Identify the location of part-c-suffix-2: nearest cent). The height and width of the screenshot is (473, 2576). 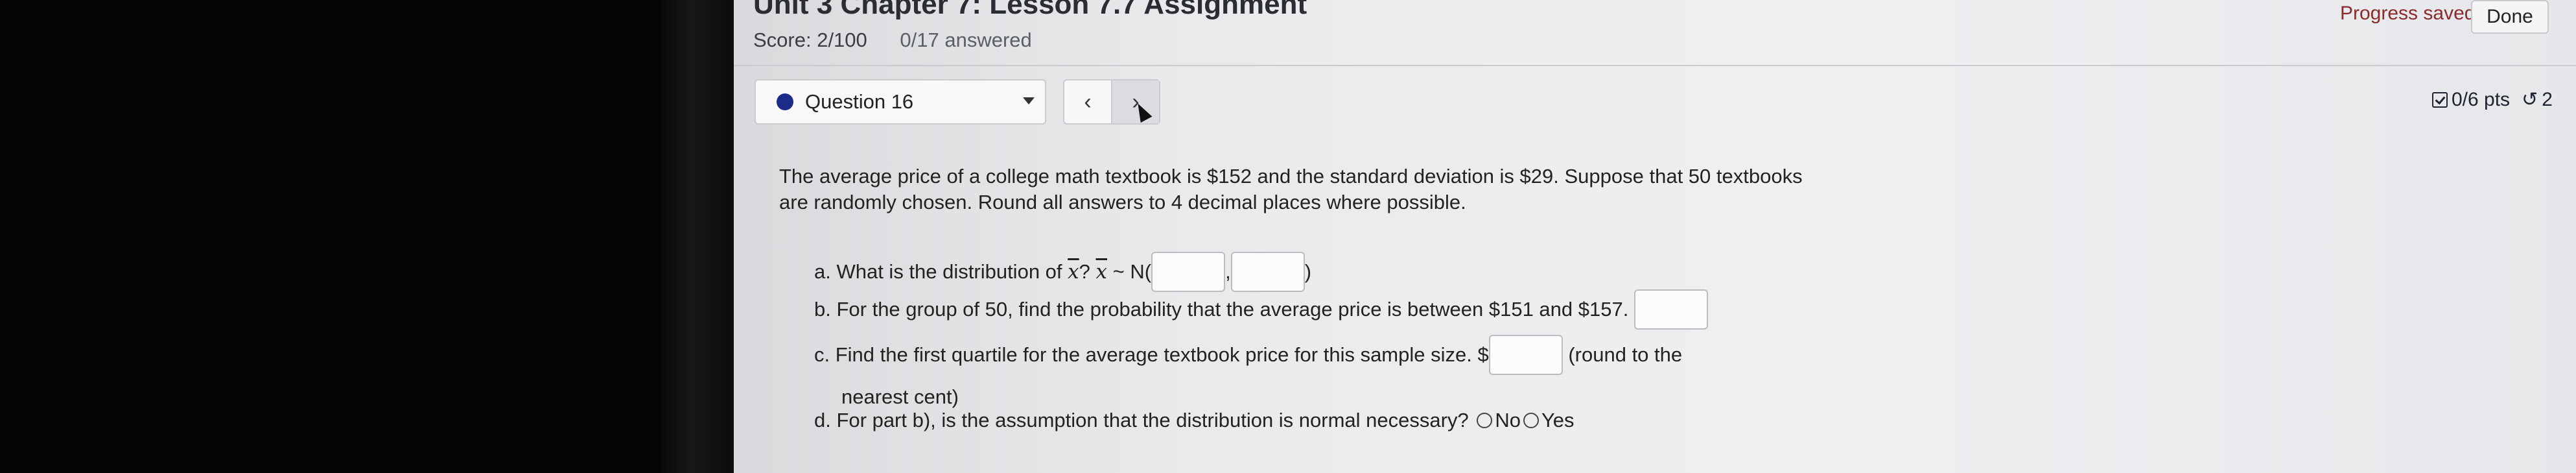
(900, 396).